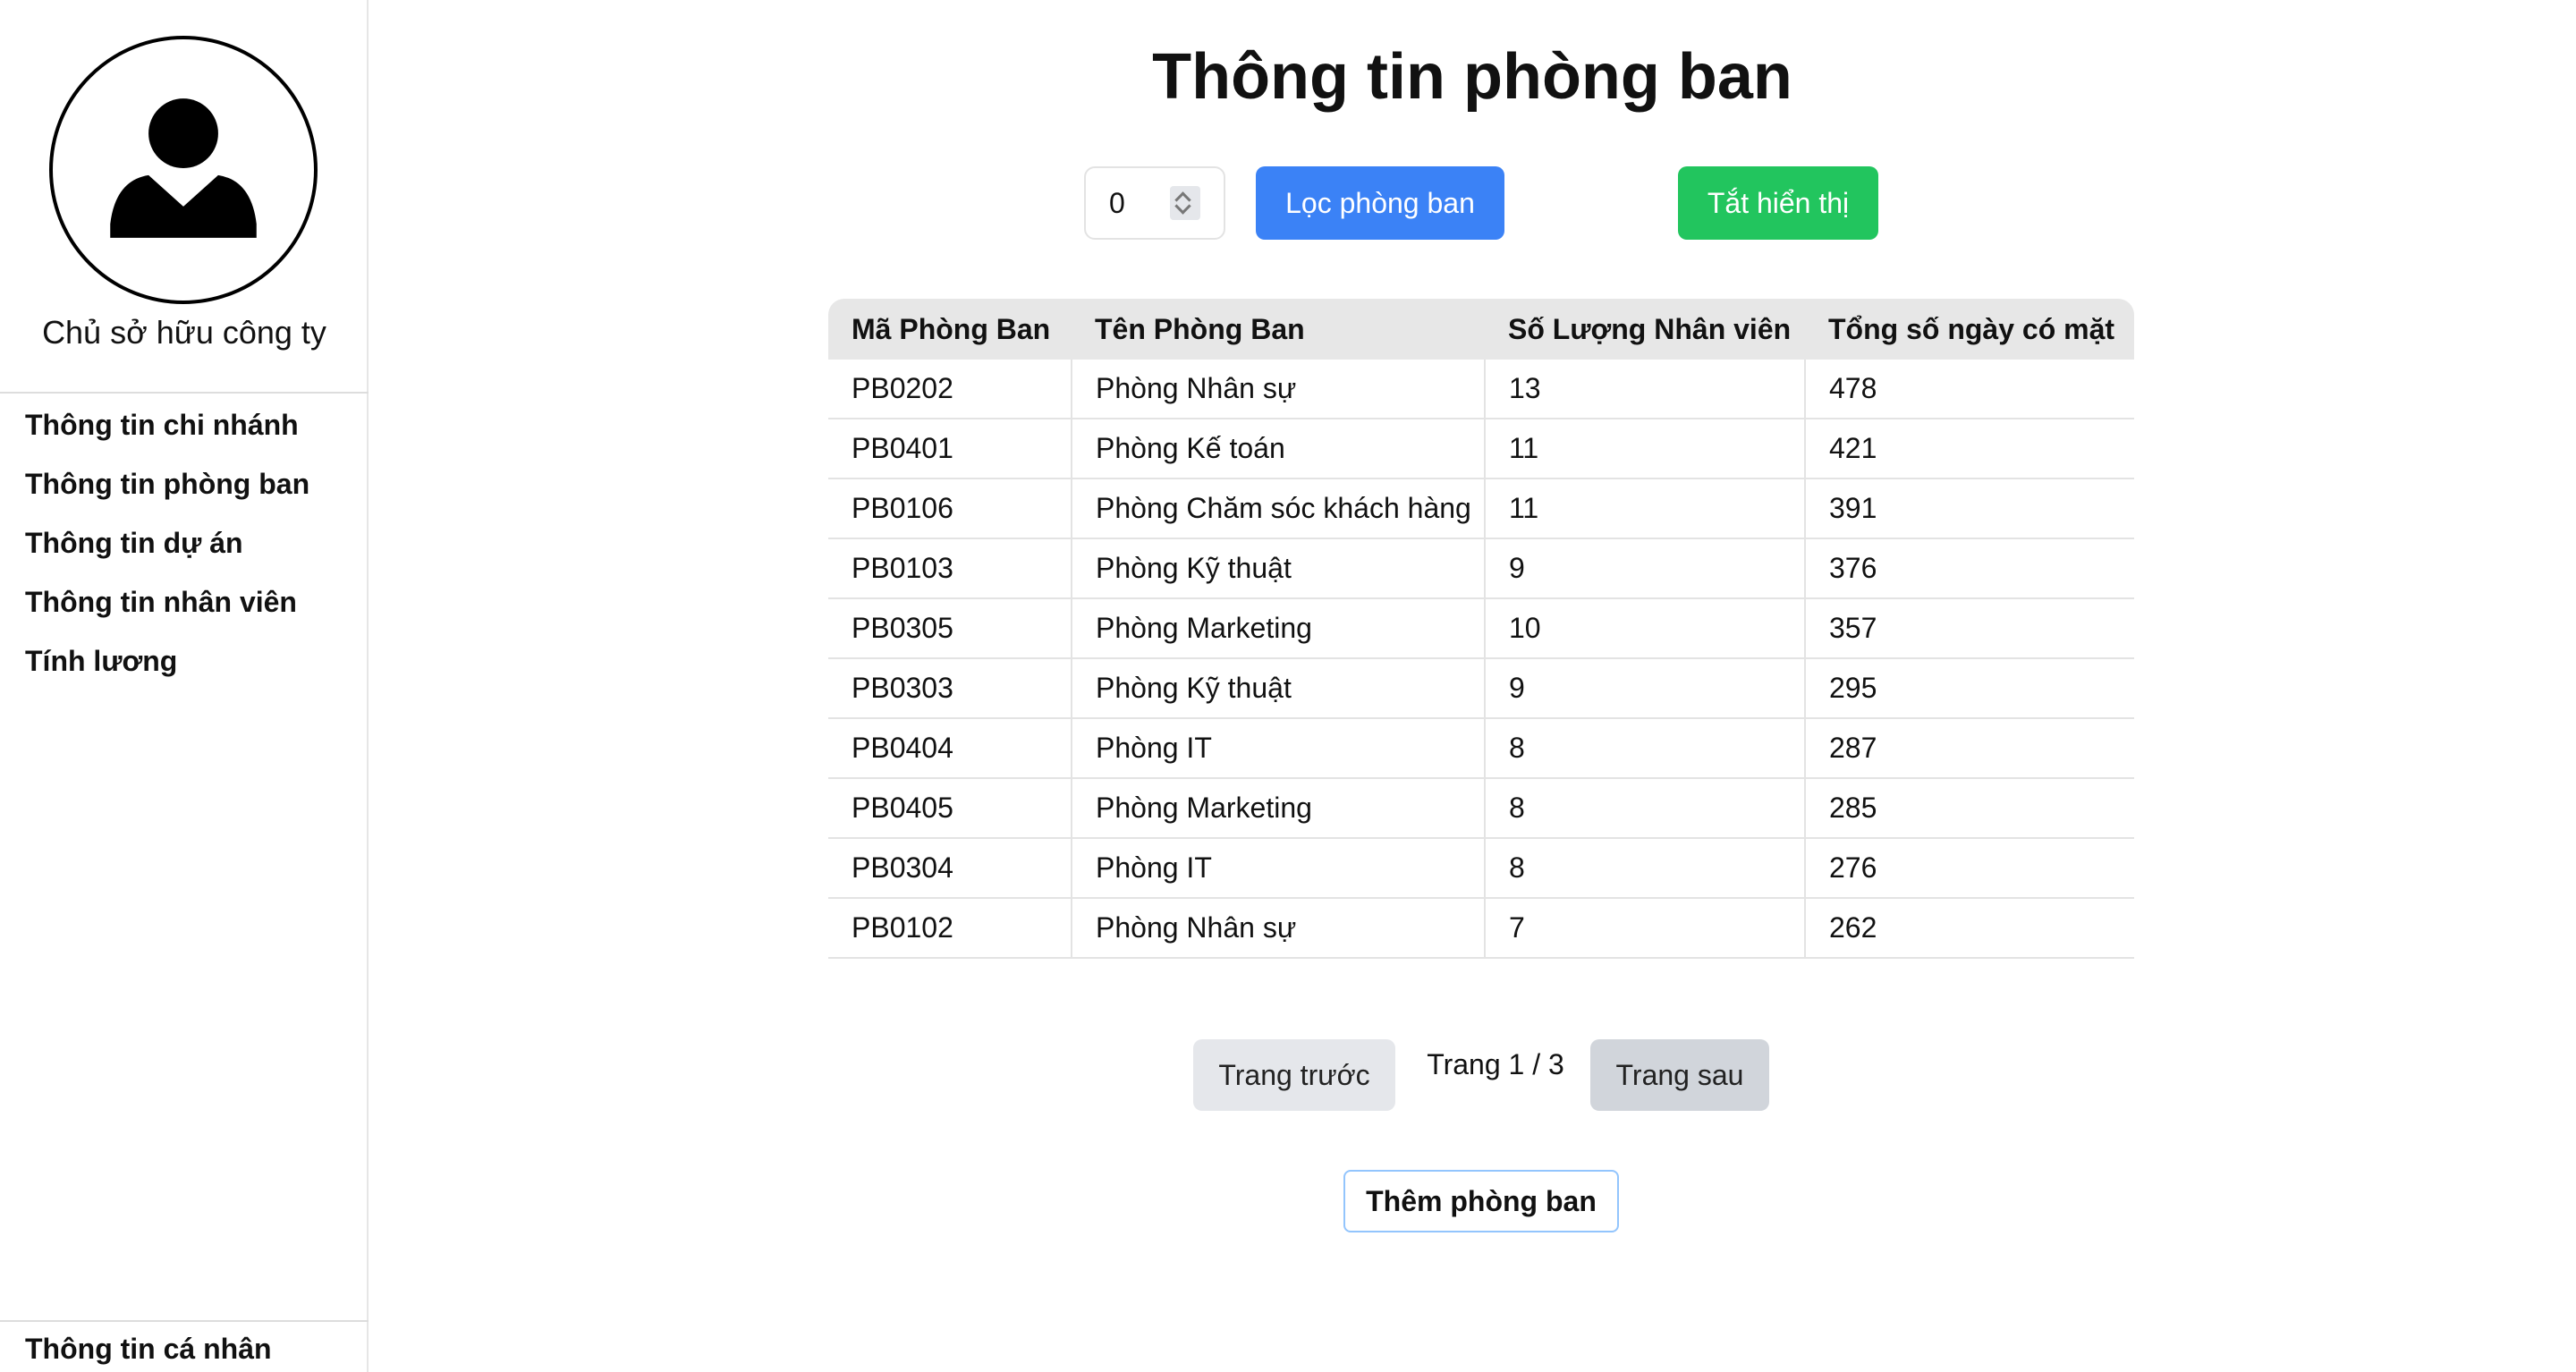 This screenshot has height=1372, width=2576. I want to click on column-header-name: Tên Phòng Ban, so click(1278, 329).